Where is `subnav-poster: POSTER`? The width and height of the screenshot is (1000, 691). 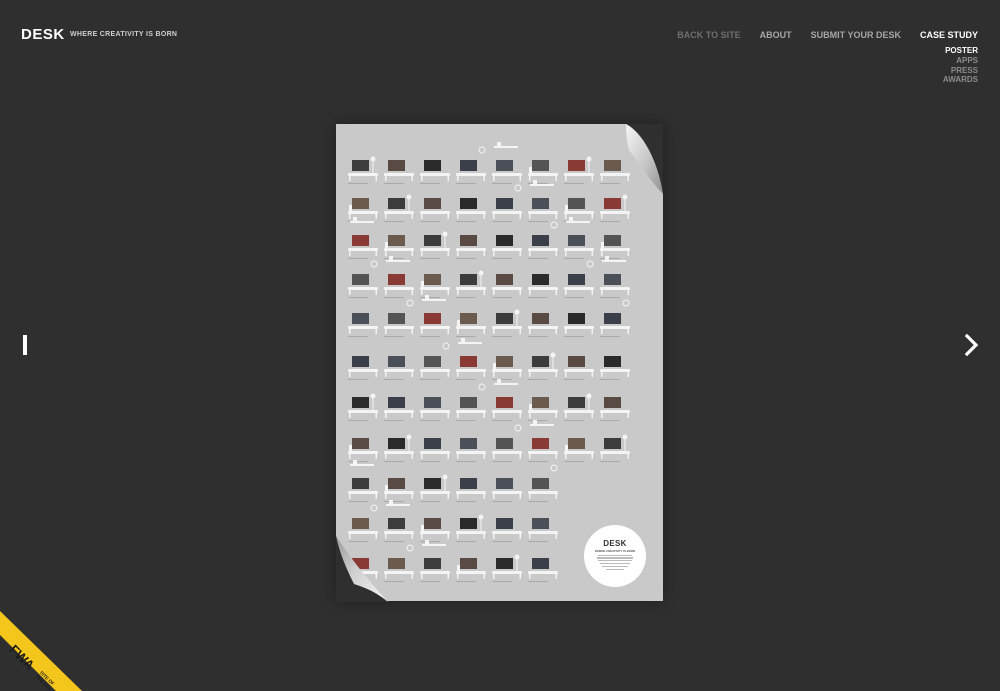
subnav-poster: POSTER is located at coordinates (960, 51).